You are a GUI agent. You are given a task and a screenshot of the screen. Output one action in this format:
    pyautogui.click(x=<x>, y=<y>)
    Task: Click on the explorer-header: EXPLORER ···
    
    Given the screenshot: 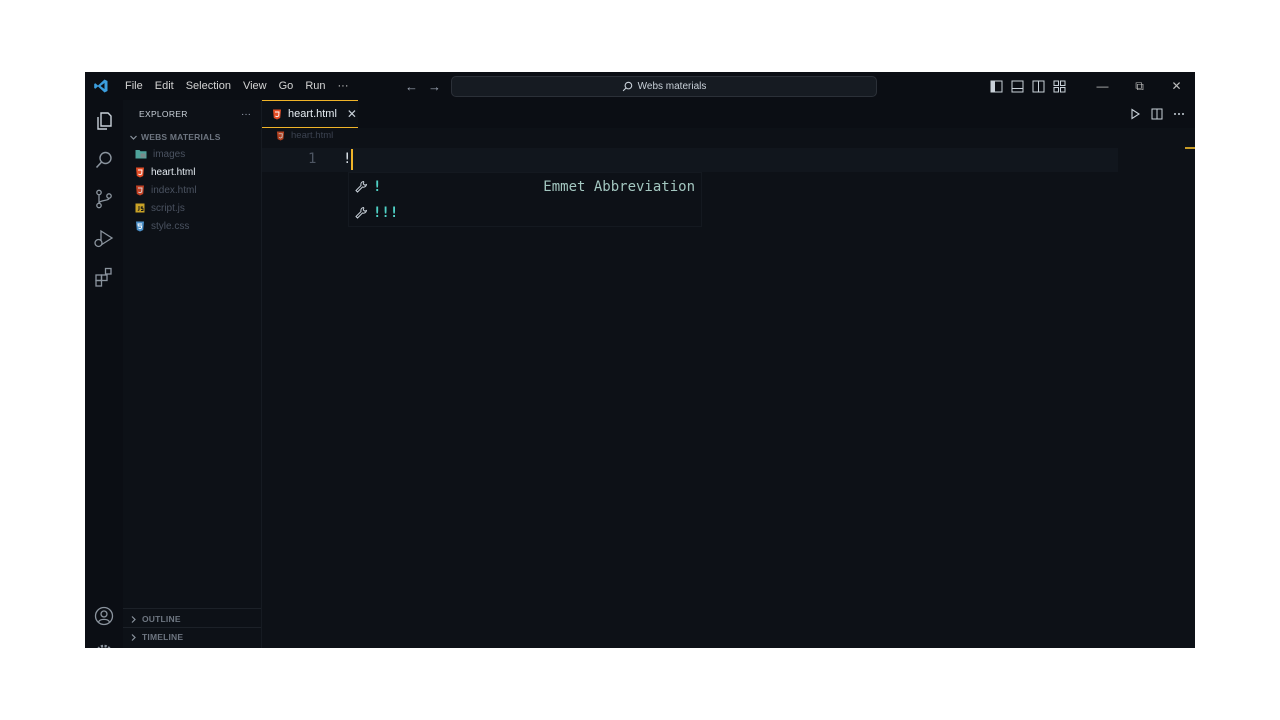 What is the action you would take?
    pyautogui.click(x=199, y=114)
    